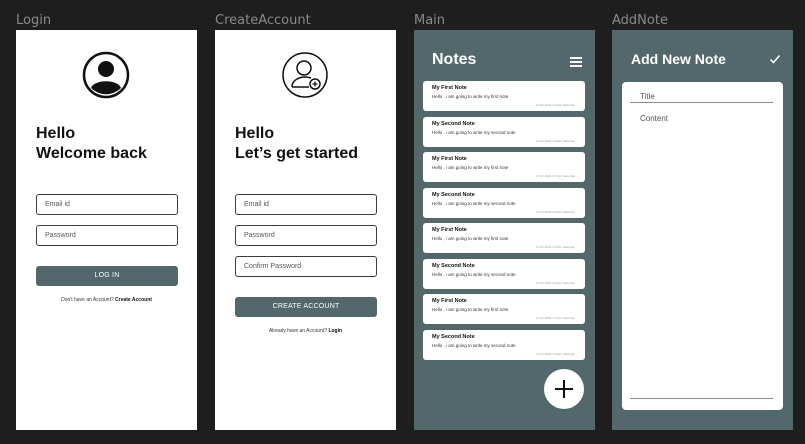 This screenshot has width=805, height=444. I want to click on login-greeting: Hello Welcome back, so click(91, 144).